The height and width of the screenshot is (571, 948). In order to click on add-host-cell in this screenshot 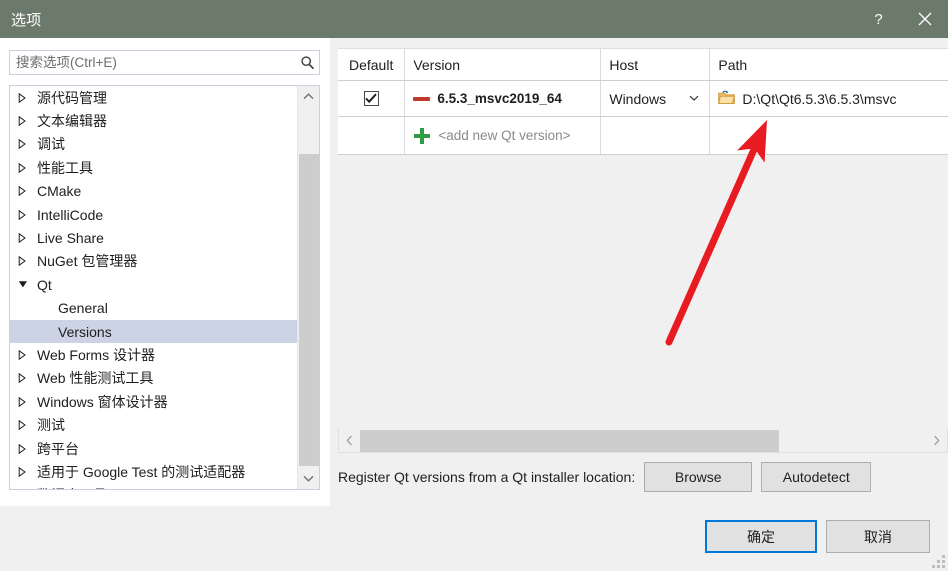, I will do `click(656, 135)`.